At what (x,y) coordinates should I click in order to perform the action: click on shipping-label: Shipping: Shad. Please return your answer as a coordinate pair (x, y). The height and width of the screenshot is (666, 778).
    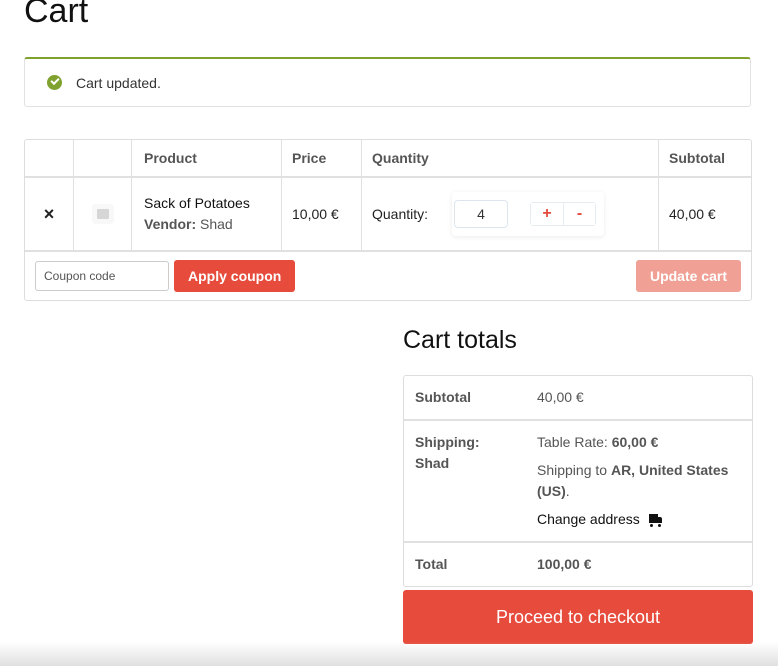
    Looking at the image, I should click on (470, 482).